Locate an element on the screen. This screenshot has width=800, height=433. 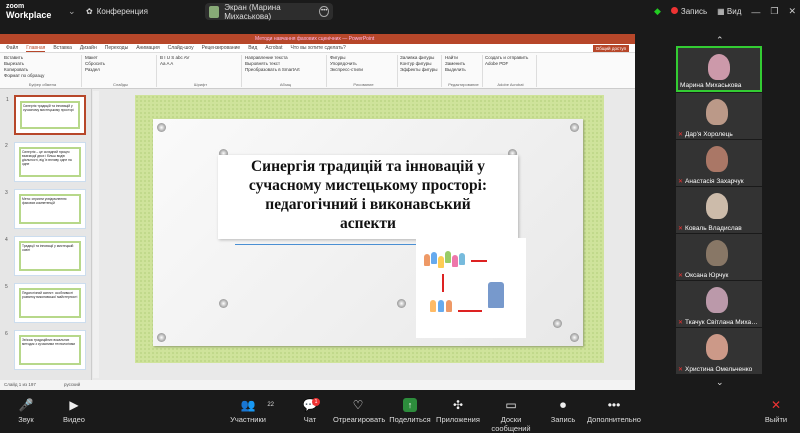
share-screen-button: ↑ Поделиться is located at coordinates (410, 411).